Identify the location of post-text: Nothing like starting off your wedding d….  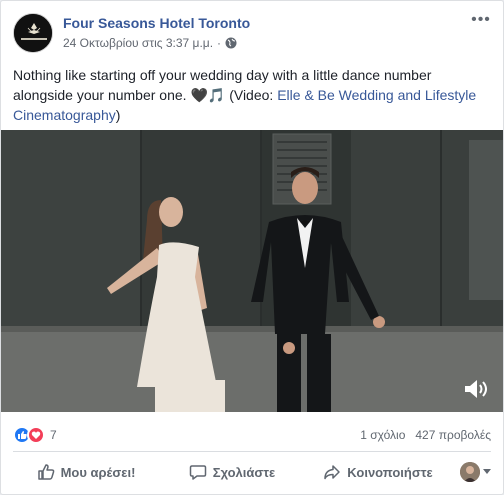
(253, 95).